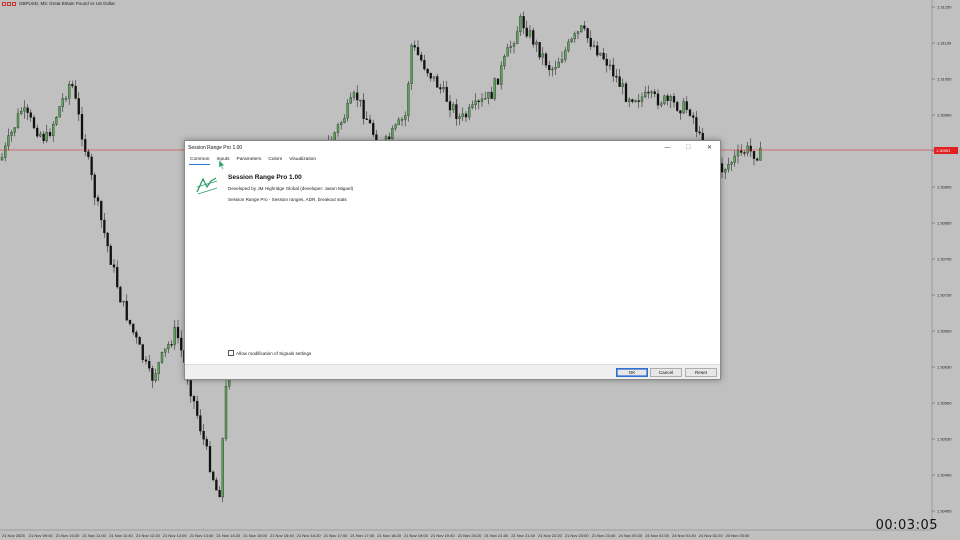  What do you see at coordinates (200, 160) in the screenshot?
I see `tab-common: Common` at bounding box center [200, 160].